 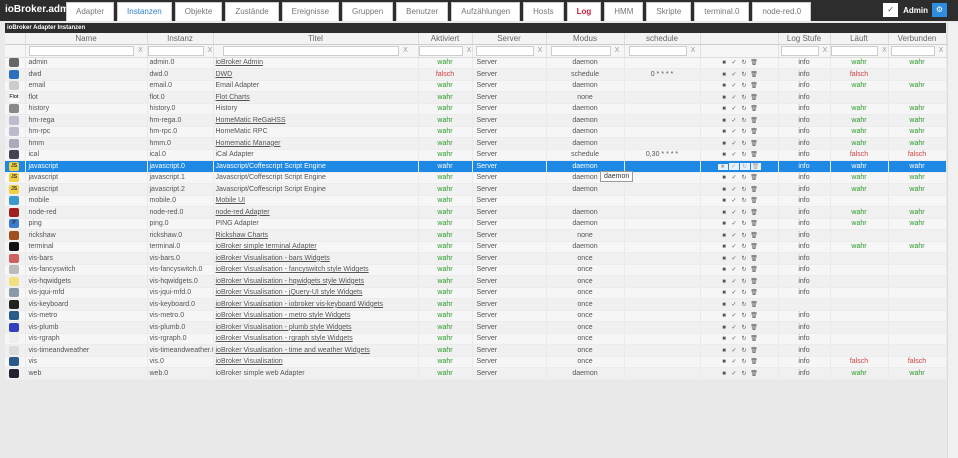 I want to click on tab-log: Log, so click(x=584, y=11).